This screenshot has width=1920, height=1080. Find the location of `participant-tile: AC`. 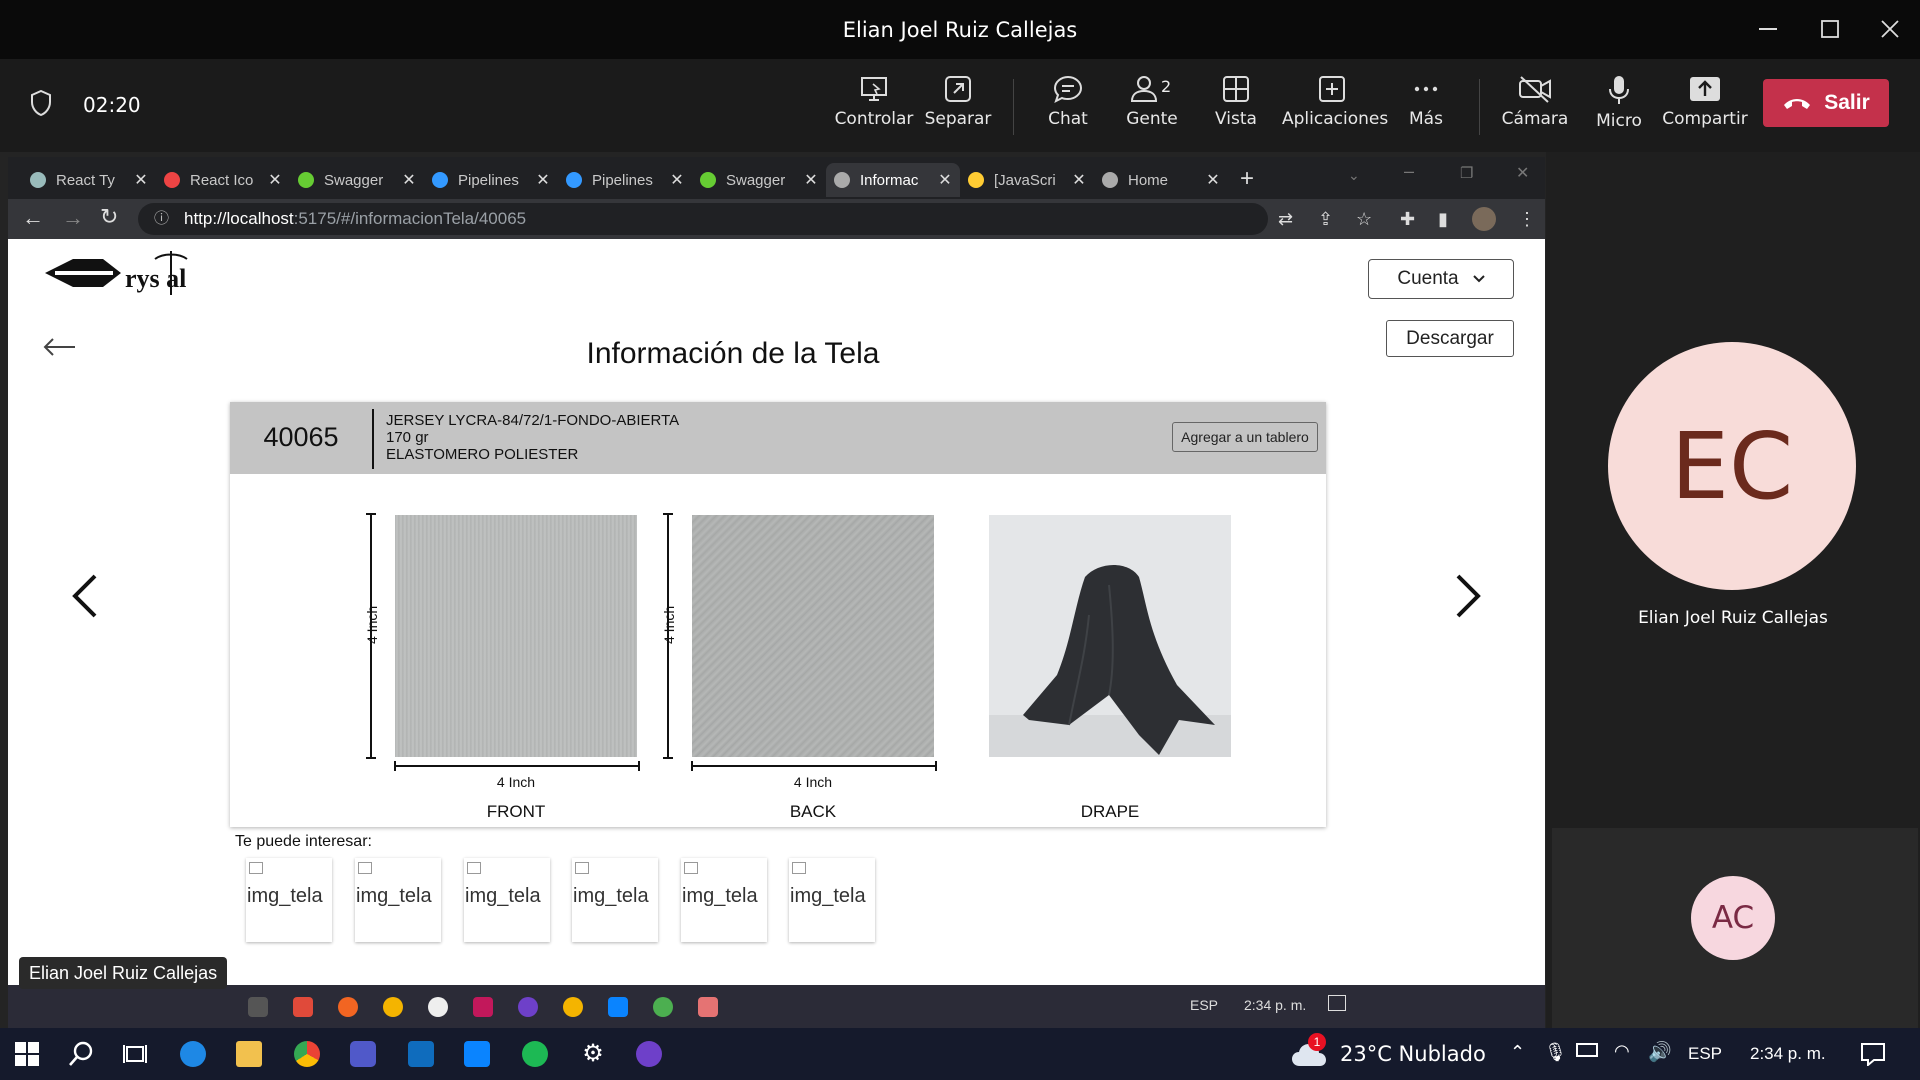

participant-tile: AC is located at coordinates (1735, 928).